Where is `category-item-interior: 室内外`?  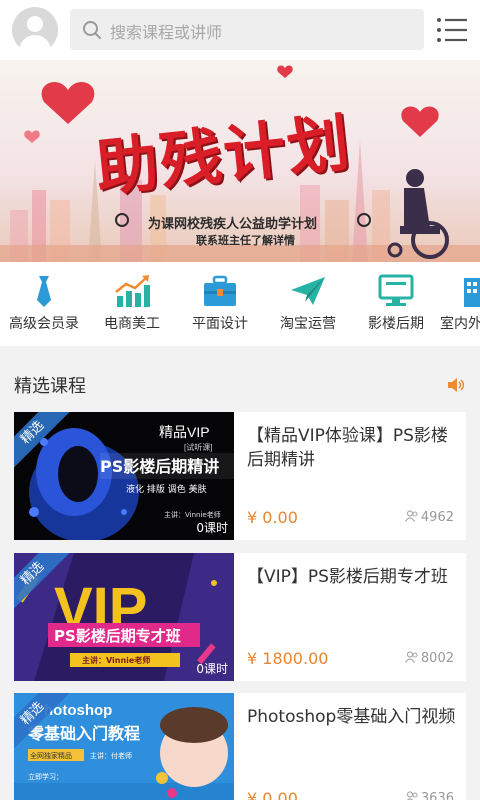
category-item-interior: 室内外 is located at coordinates (460, 304).